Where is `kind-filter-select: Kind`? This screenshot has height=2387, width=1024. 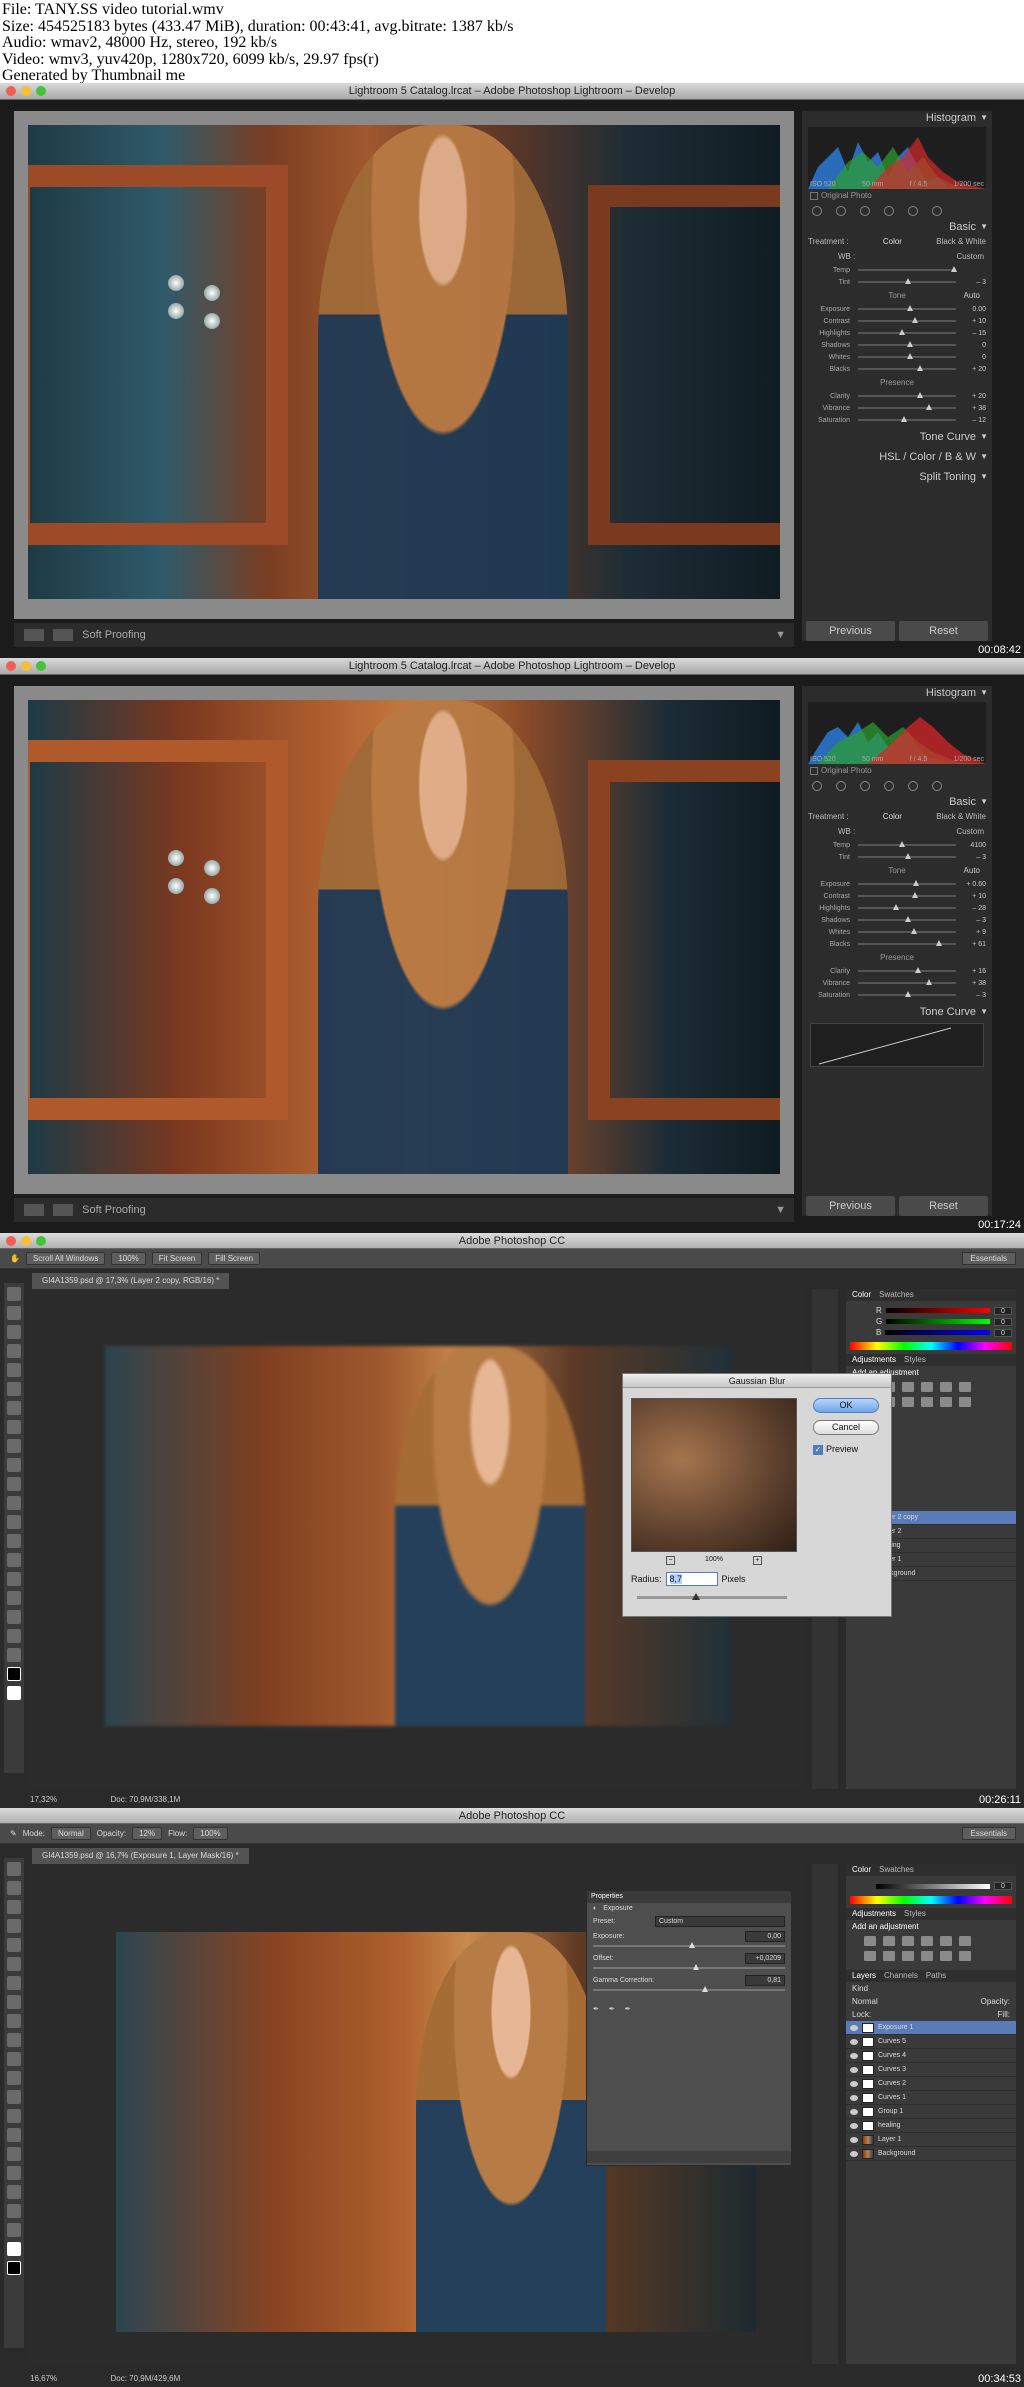
kind-filter-select: Kind is located at coordinates (860, 1988).